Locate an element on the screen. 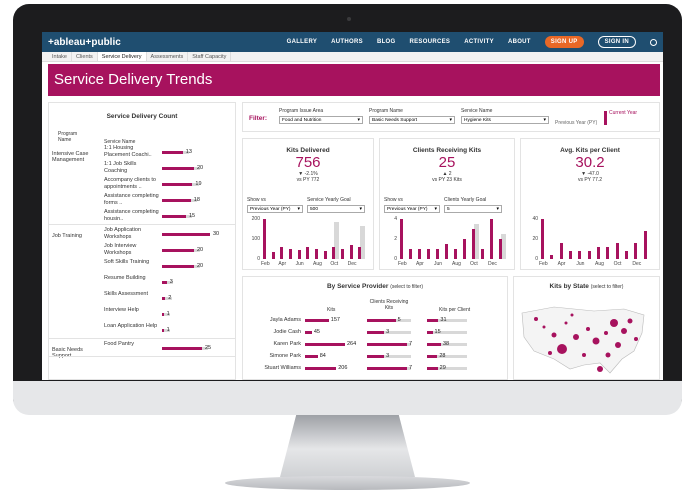 The height and width of the screenshot is (504, 695). nav-resources: RESOURCES is located at coordinates (429, 42).